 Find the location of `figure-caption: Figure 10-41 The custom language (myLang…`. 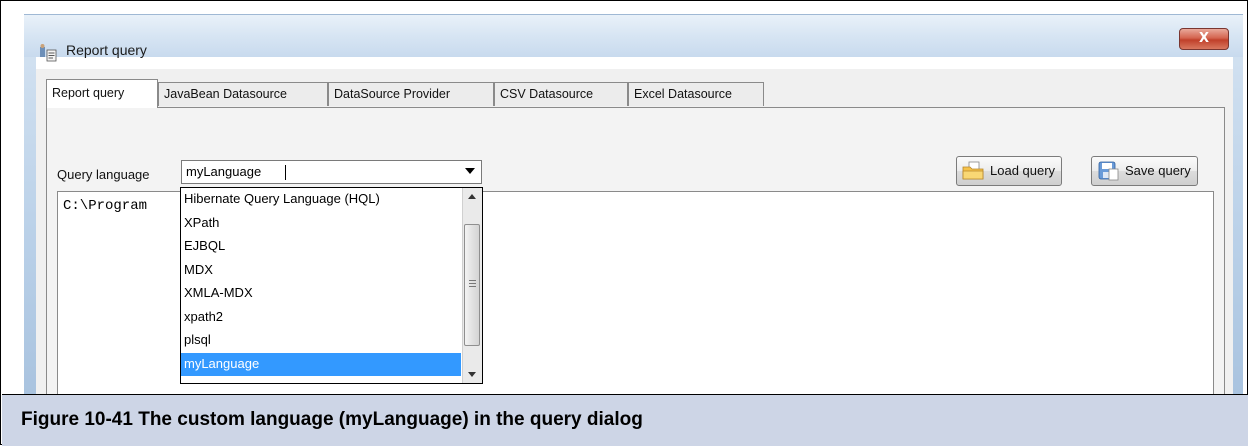

figure-caption: Figure 10-41 The custom language (myLang… is located at coordinates (332, 419).